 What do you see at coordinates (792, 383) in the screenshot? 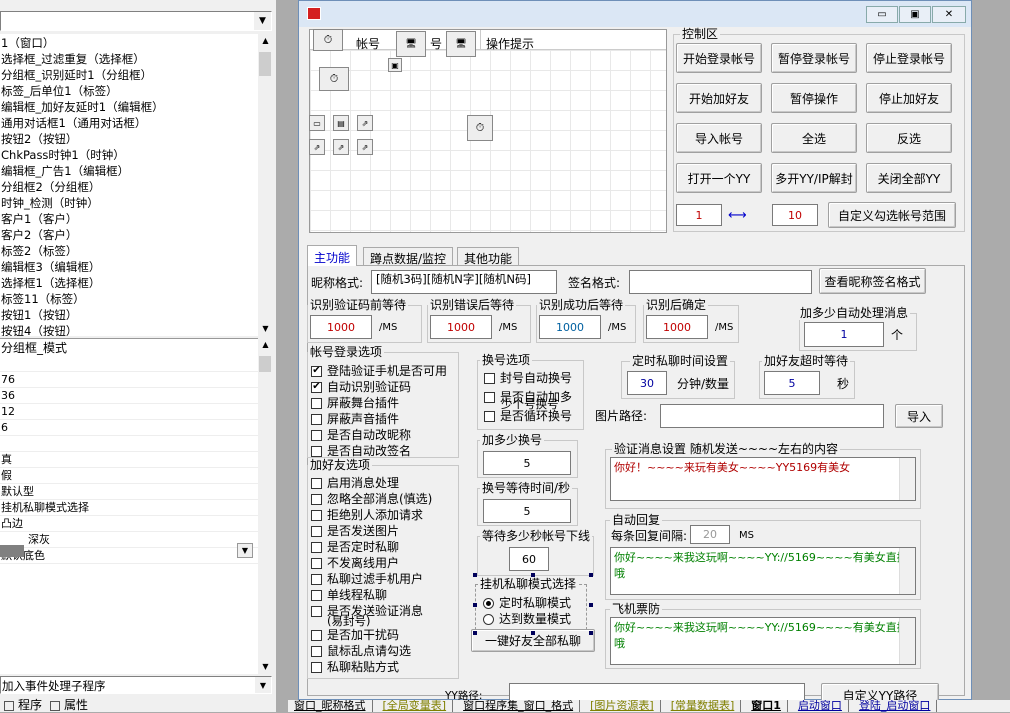
I see `friend-timeout-input: 5` at bounding box center [792, 383].